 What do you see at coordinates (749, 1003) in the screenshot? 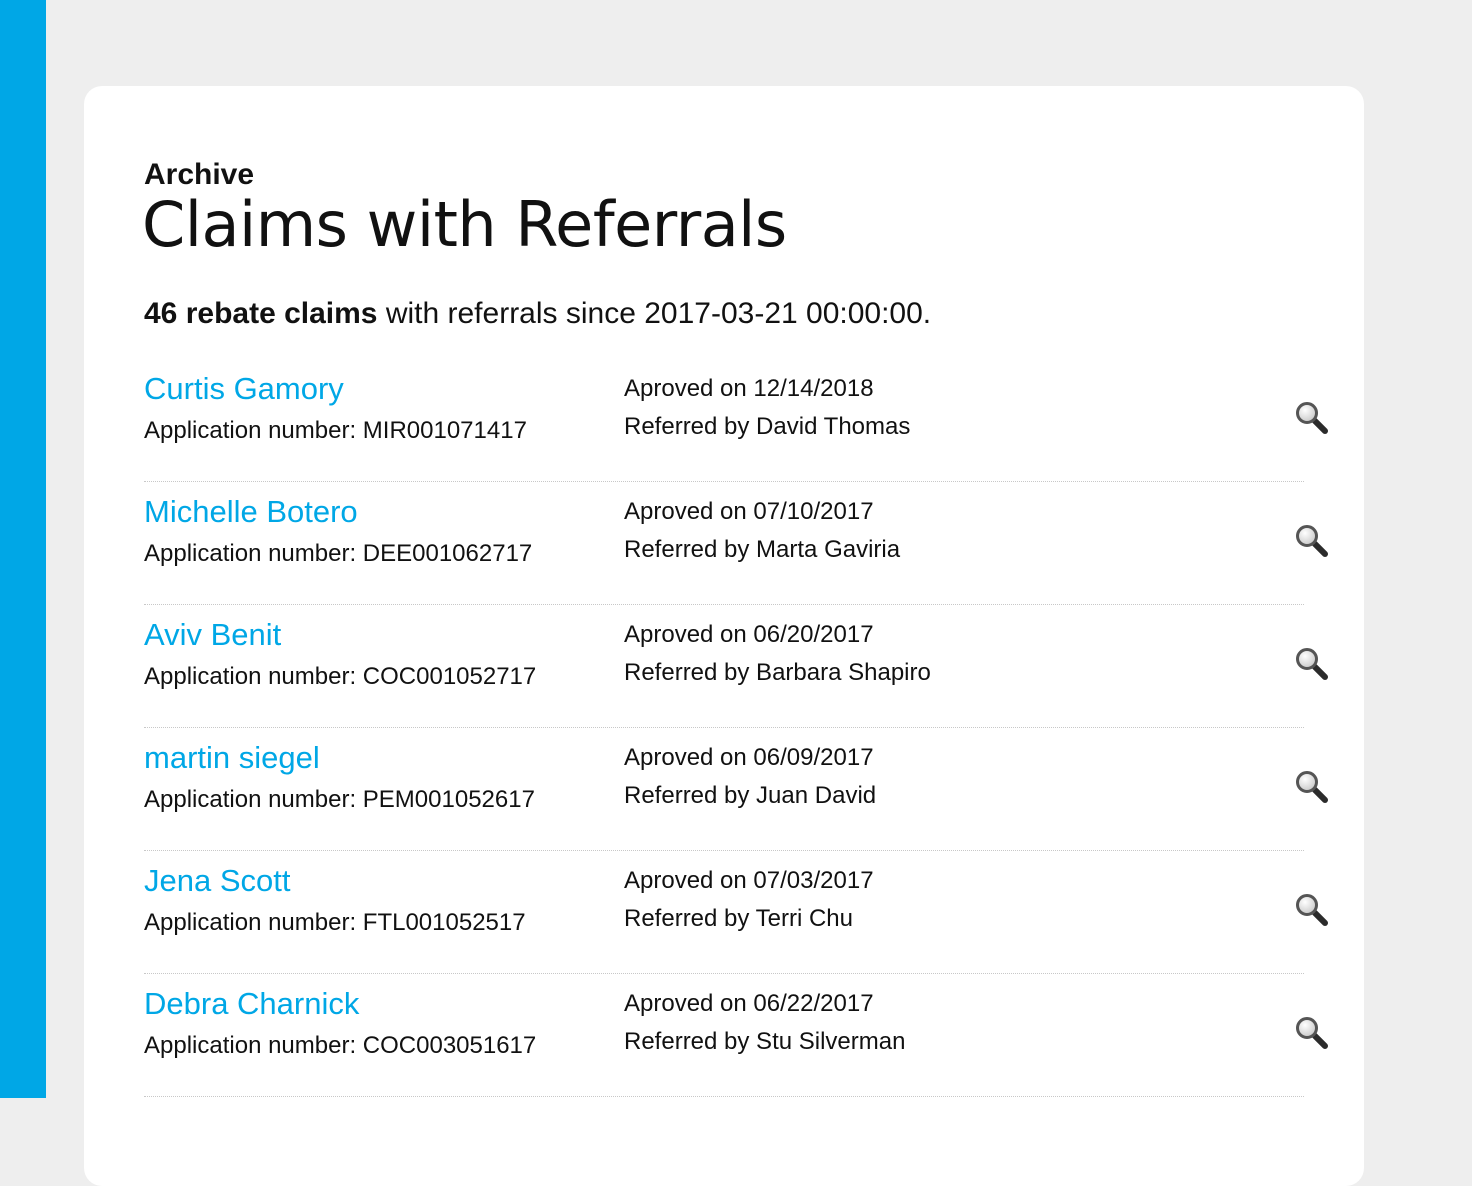
I see `approved-date: Aproved on 06/22/2017` at bounding box center [749, 1003].